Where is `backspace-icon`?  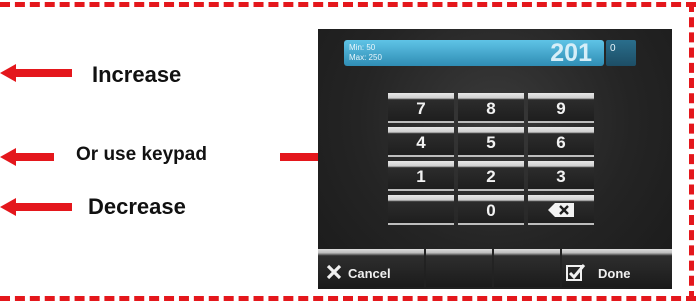
backspace-icon is located at coordinates (561, 210).